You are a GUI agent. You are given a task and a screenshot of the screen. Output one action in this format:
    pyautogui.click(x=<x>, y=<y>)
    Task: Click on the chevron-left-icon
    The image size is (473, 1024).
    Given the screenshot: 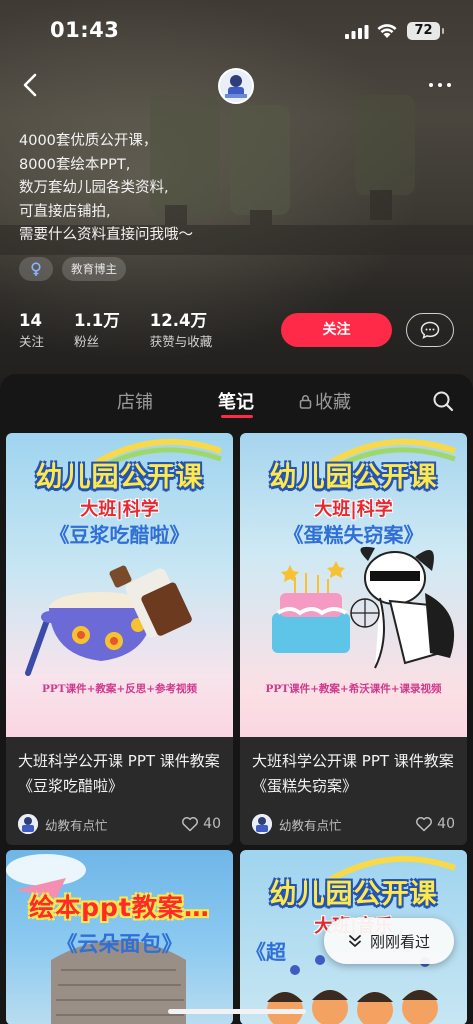 What is the action you would take?
    pyautogui.click(x=30, y=85)
    